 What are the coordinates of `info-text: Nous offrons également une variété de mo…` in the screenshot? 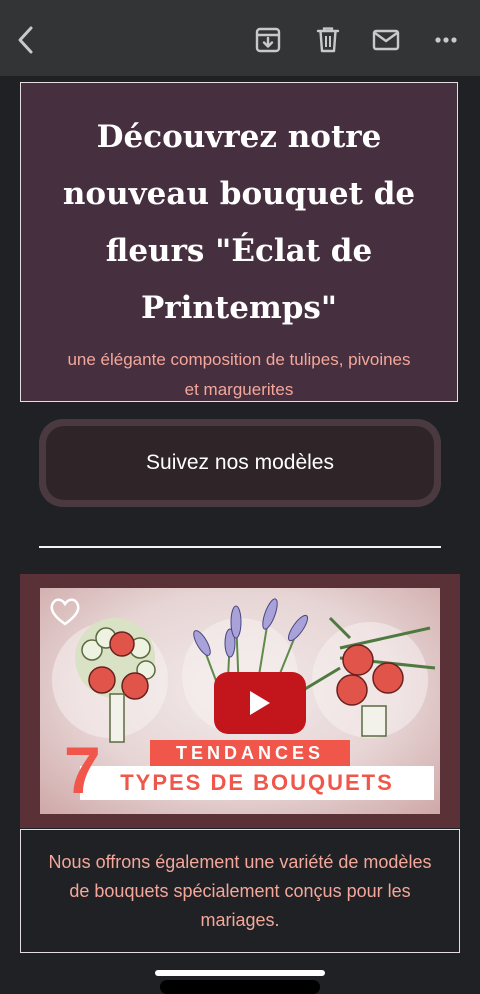 It's located at (240, 891).